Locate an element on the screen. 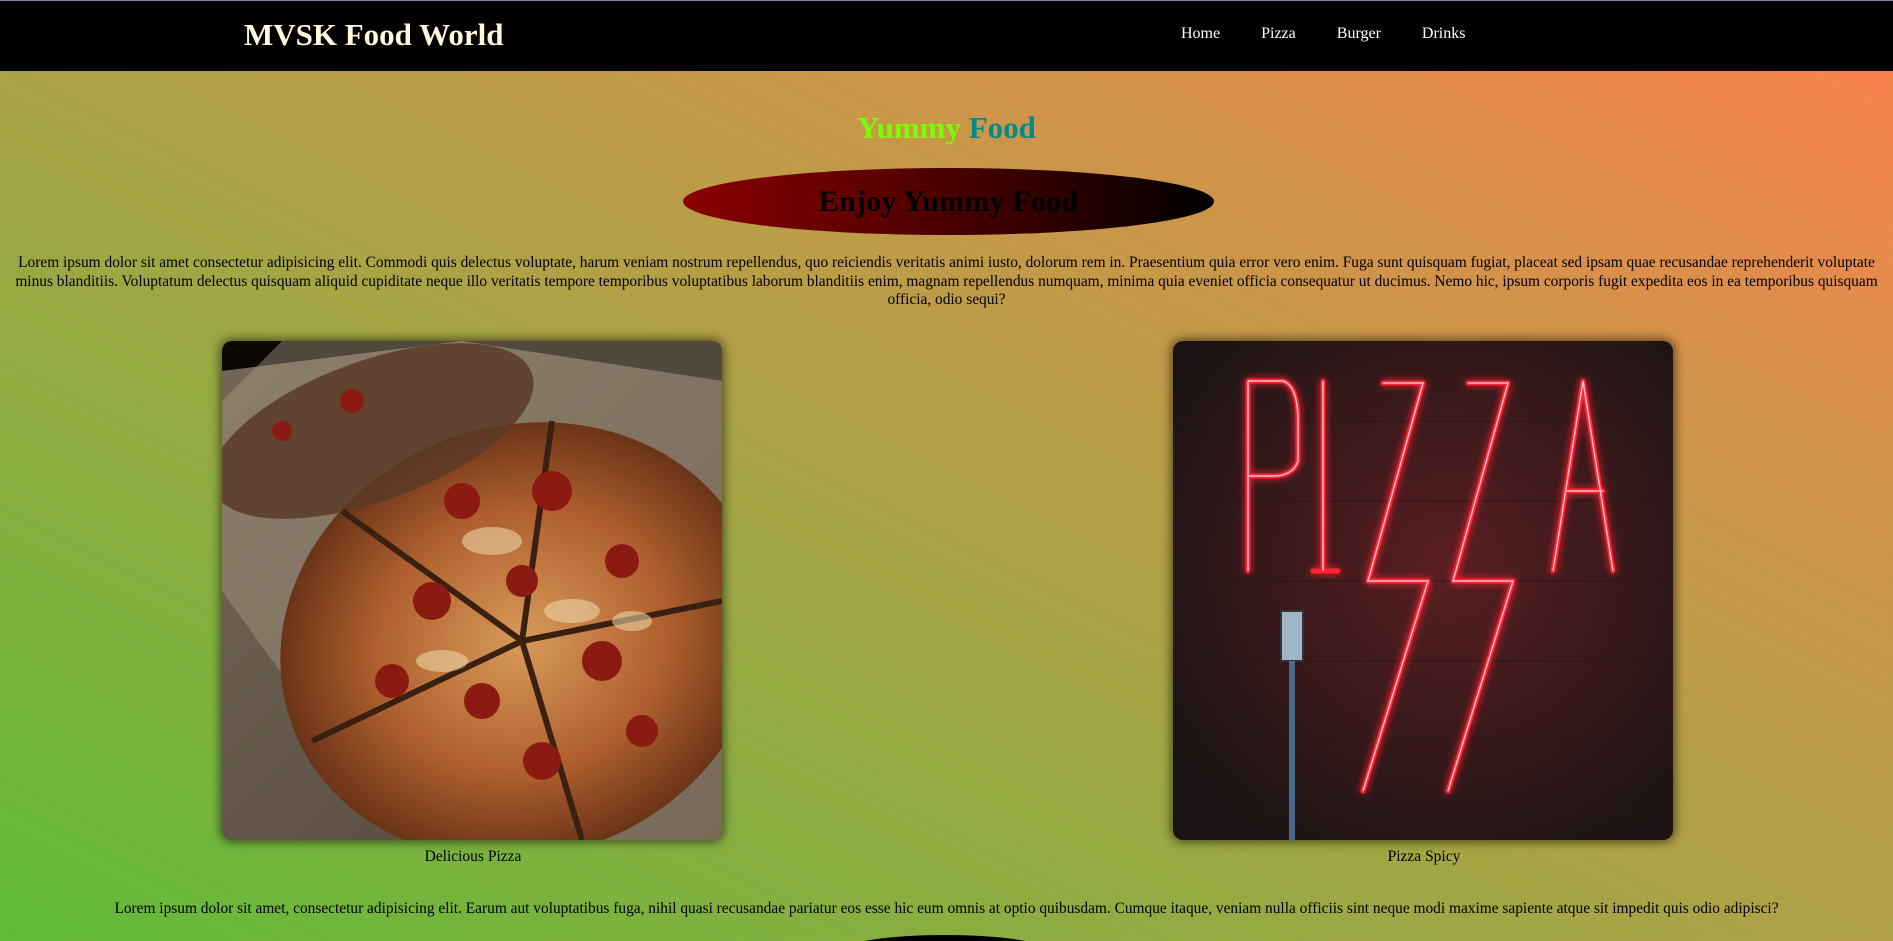  brand-logo-text: MVSK Food World is located at coordinates (374, 35).